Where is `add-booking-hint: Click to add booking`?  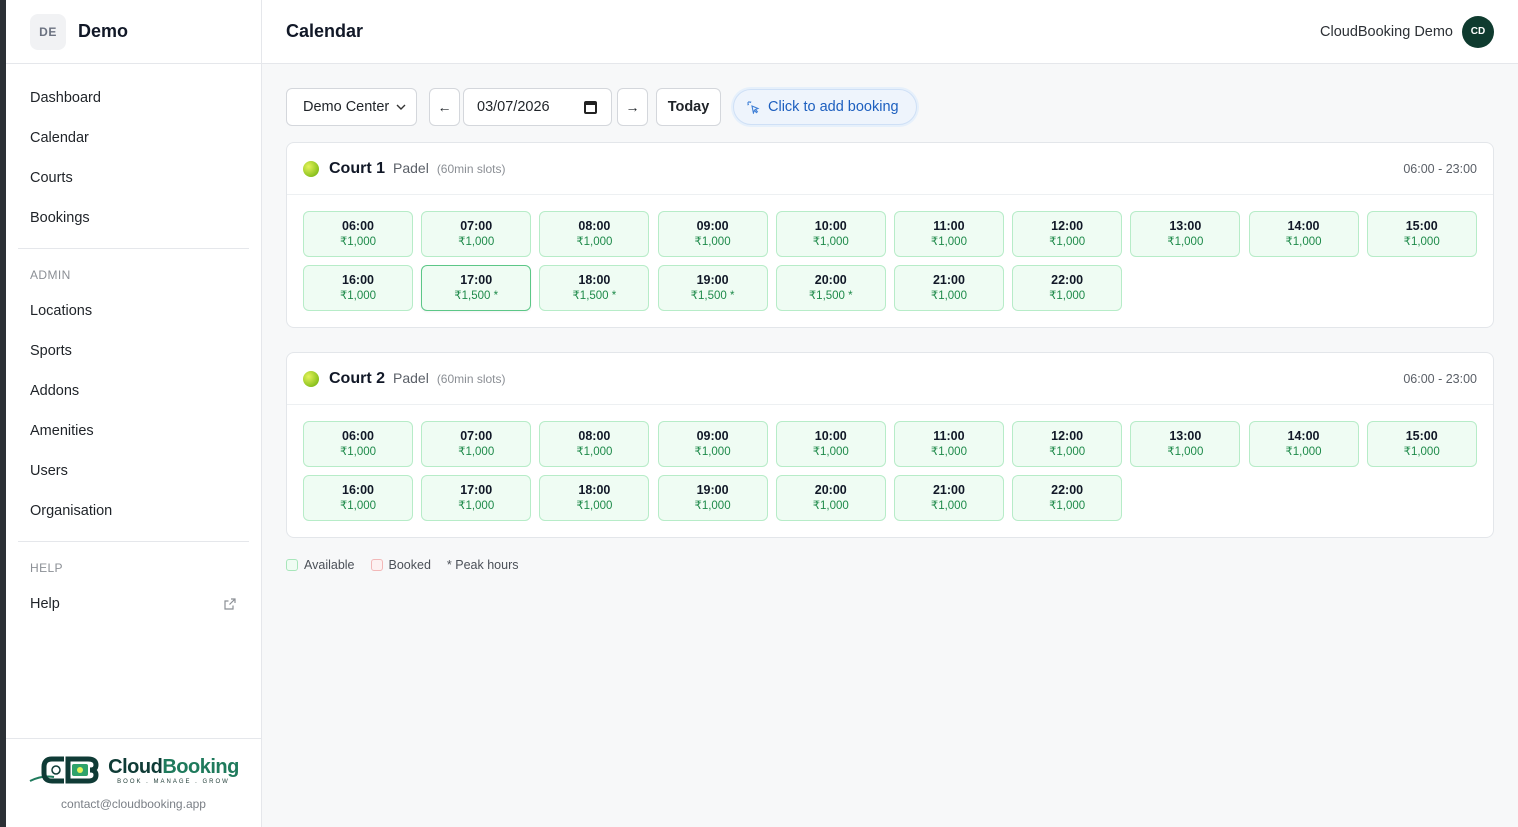
add-booking-hint: Click to add booking is located at coordinates (825, 107).